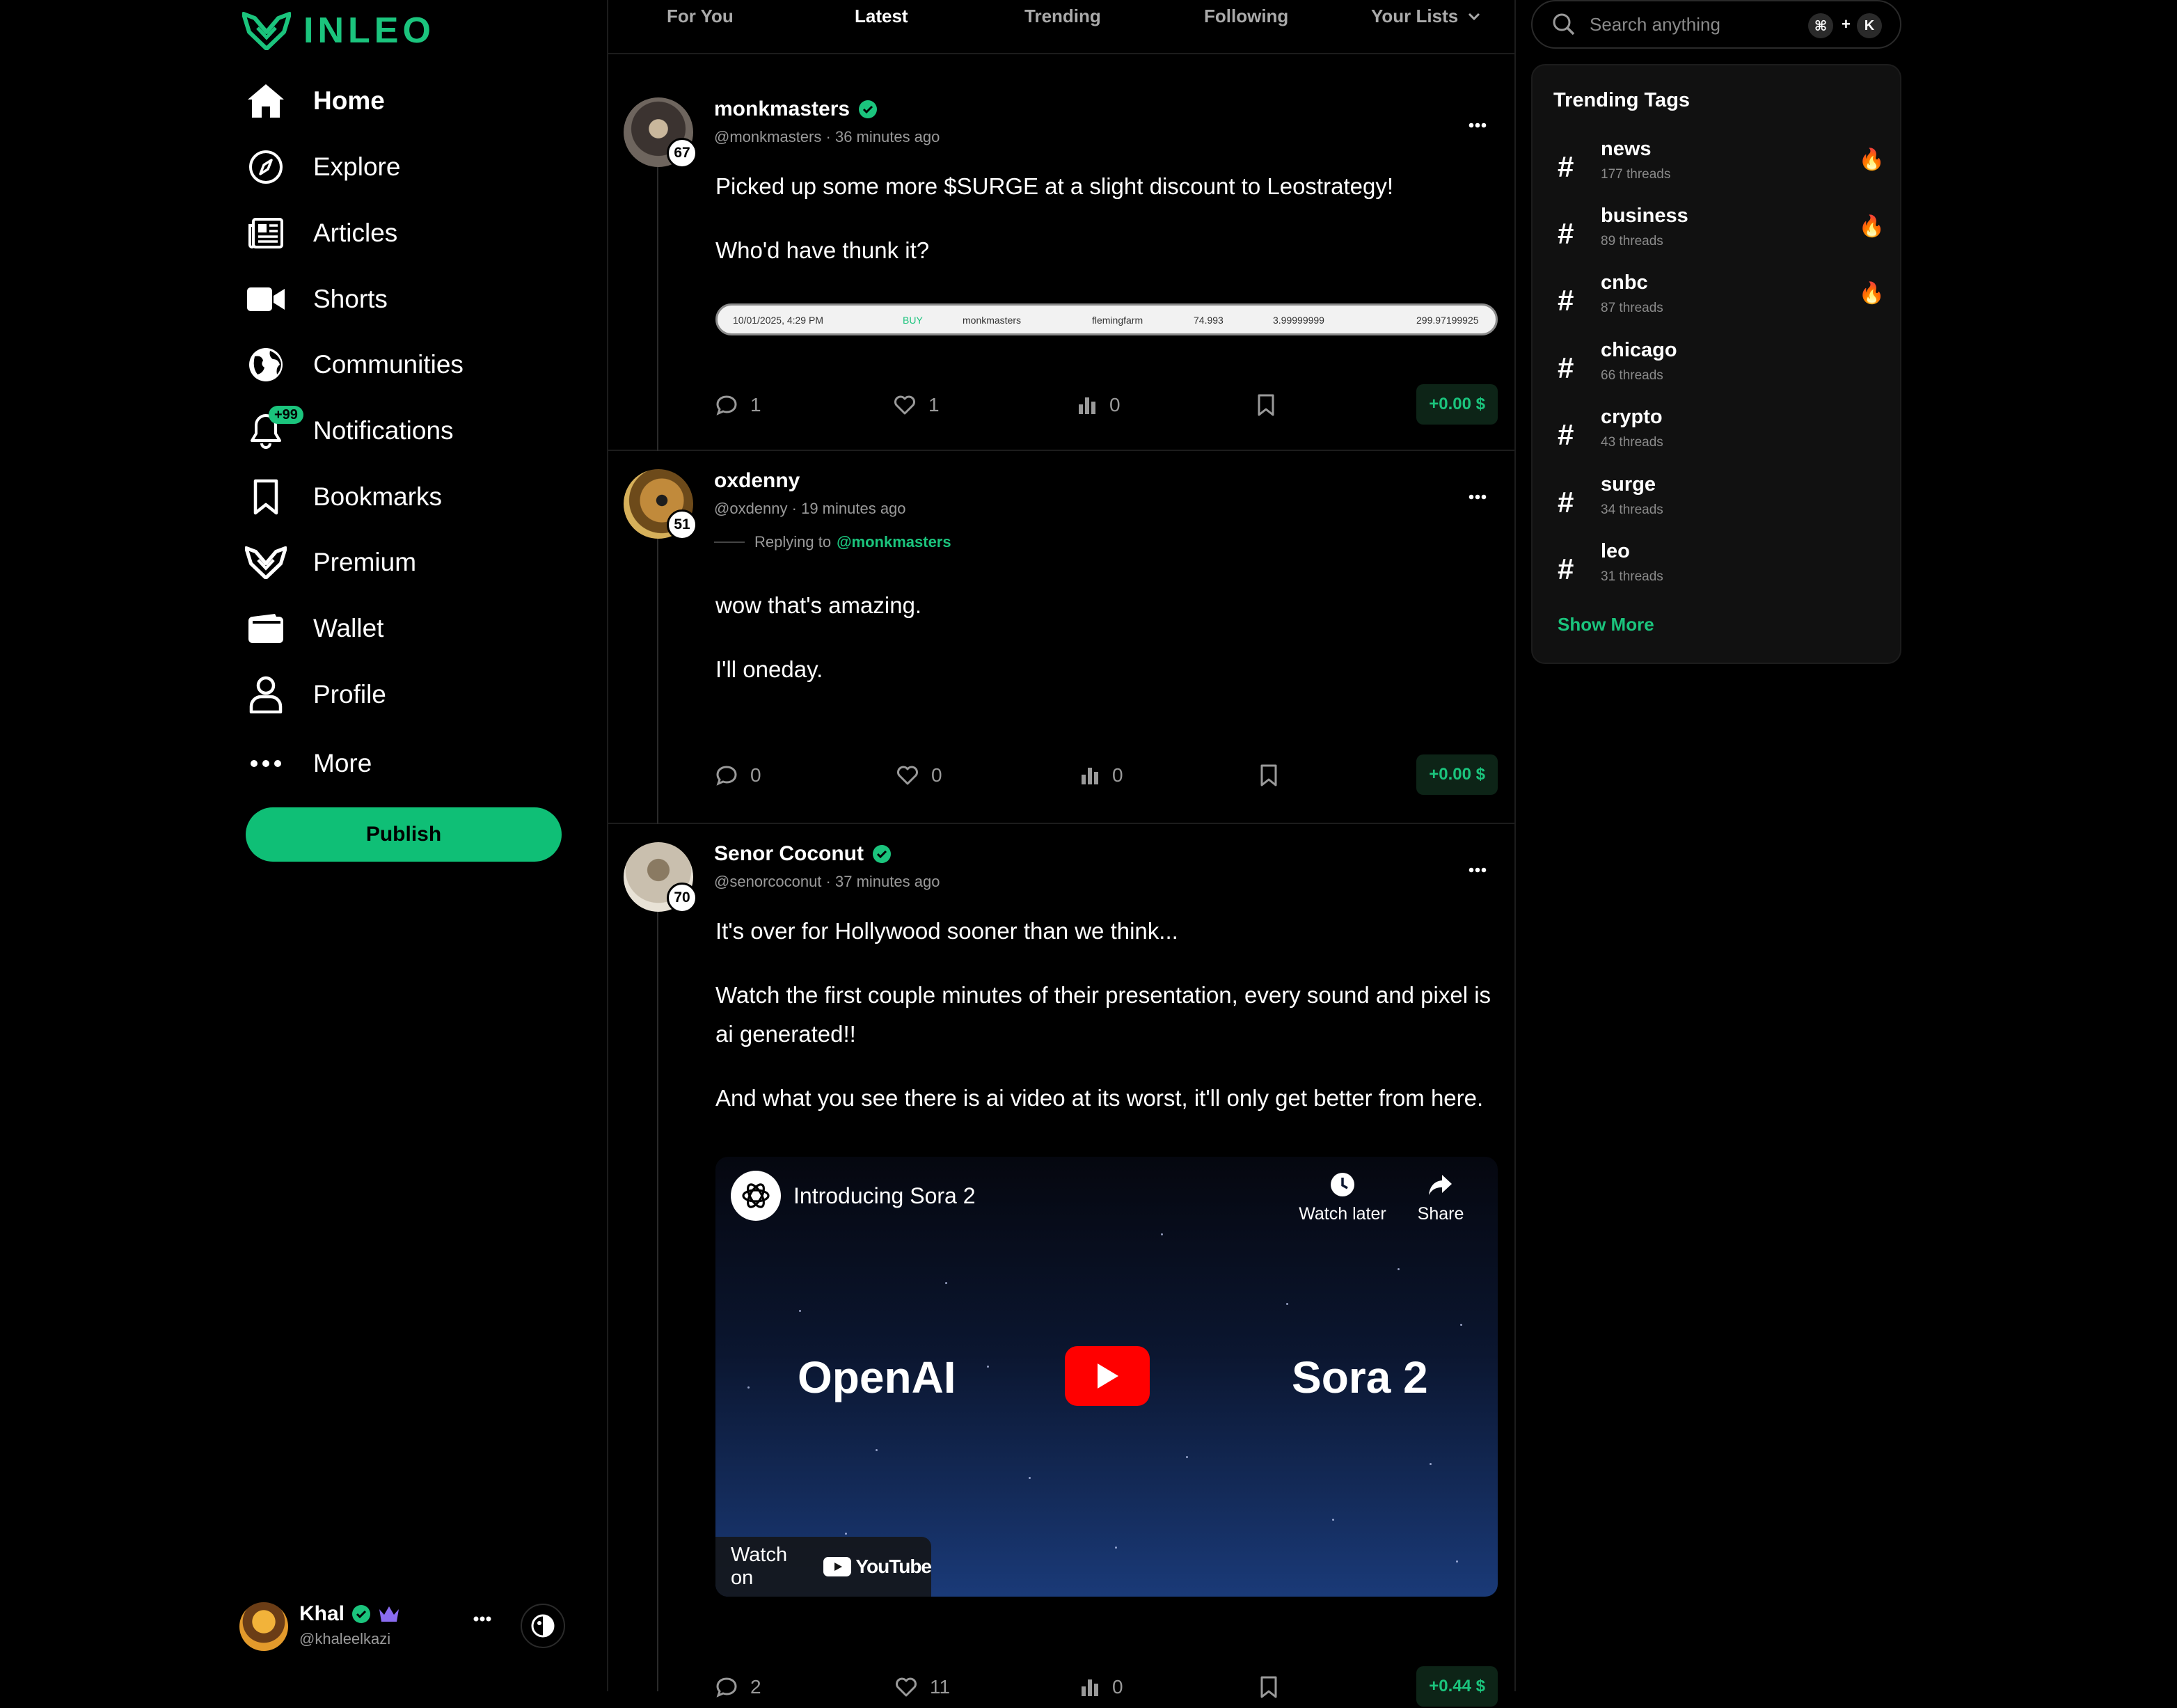  I want to click on tab-trending: Trending, so click(1062, 16).